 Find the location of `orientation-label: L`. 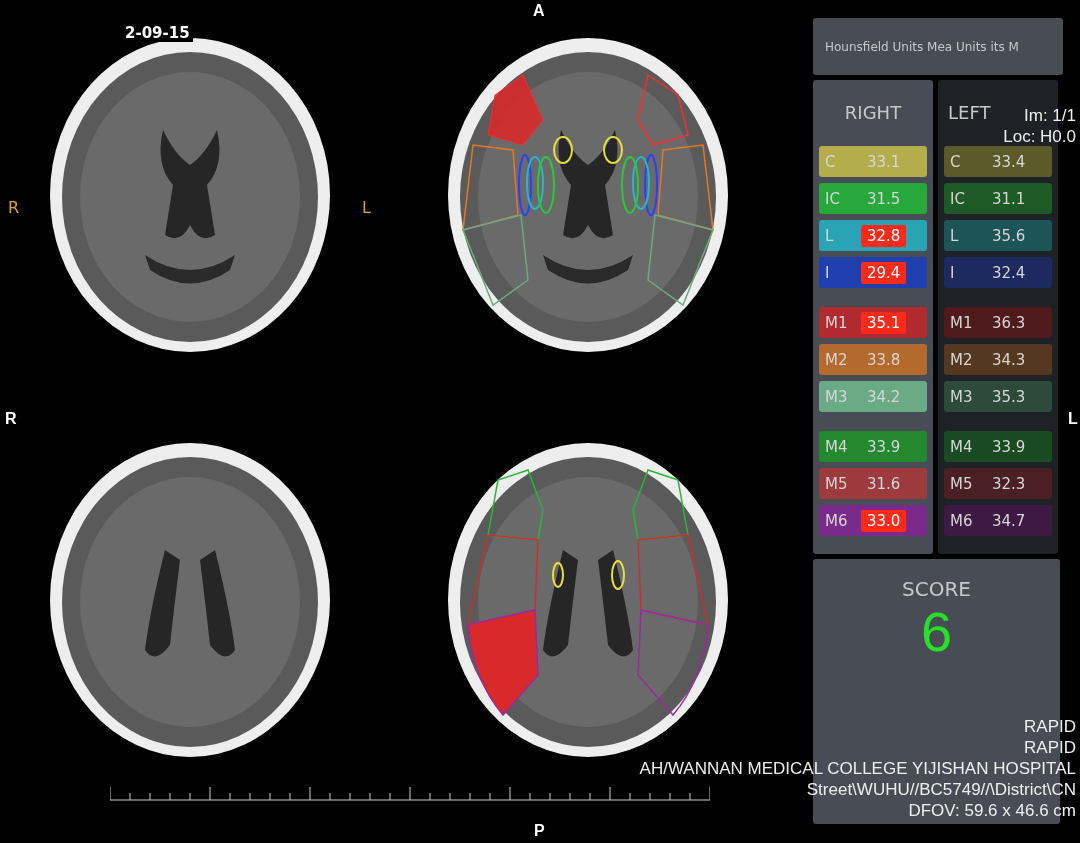

orientation-label: L is located at coordinates (1073, 419).